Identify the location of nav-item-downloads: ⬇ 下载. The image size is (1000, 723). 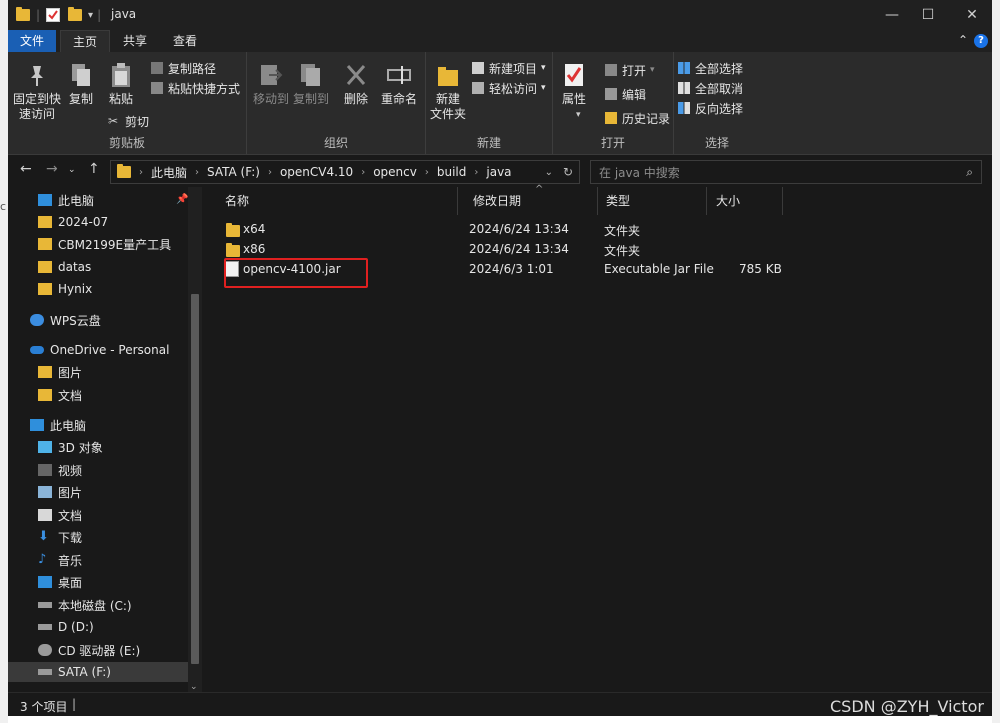
(60, 537).